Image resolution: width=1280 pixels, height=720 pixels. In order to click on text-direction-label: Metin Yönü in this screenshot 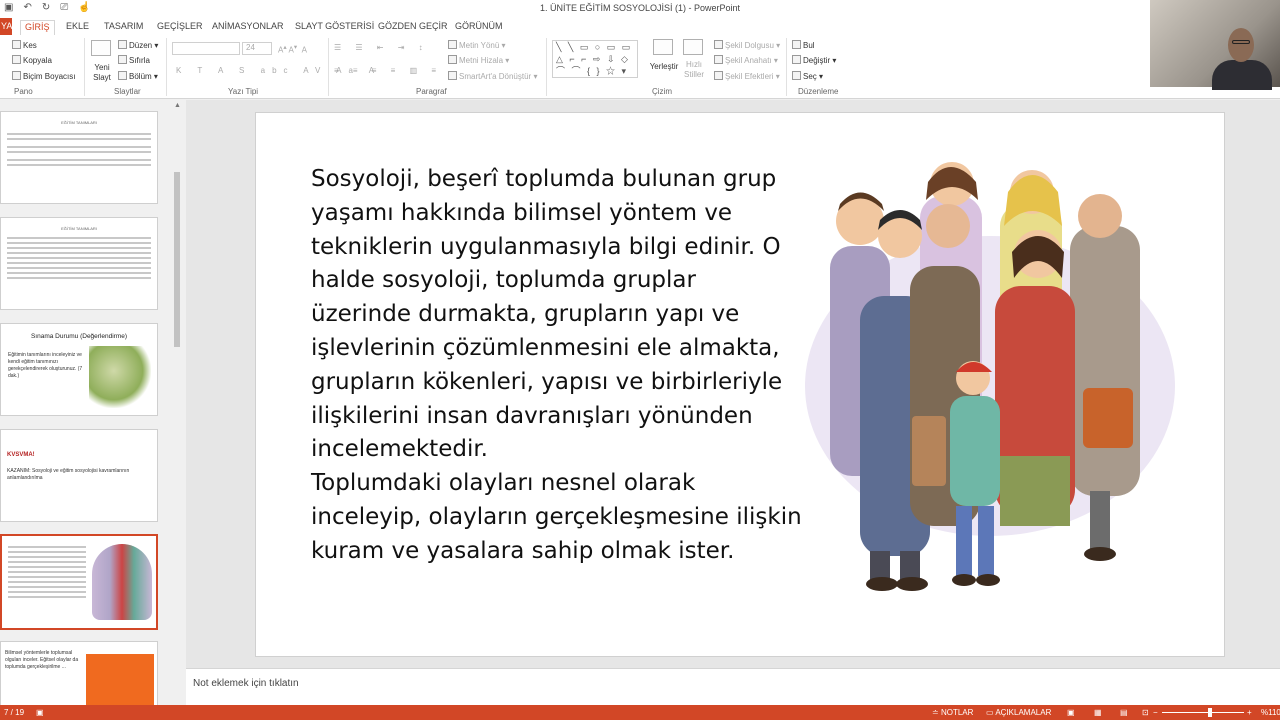, I will do `click(479, 45)`.